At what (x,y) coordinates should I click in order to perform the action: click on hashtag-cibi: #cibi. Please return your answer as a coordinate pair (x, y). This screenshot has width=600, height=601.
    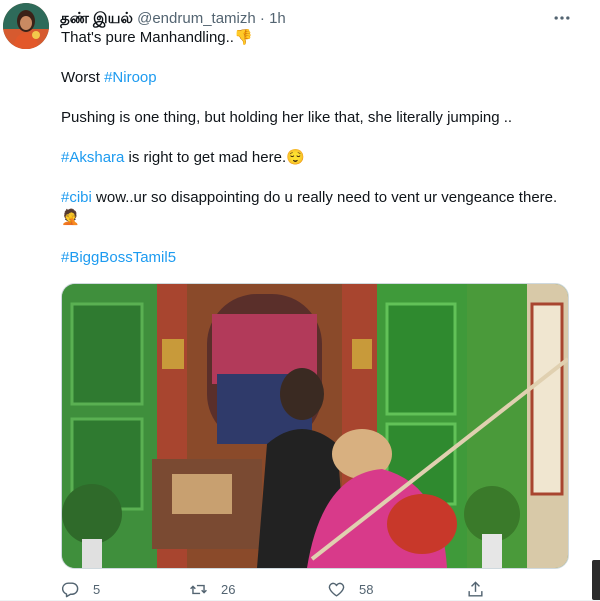
    Looking at the image, I should click on (76, 197).